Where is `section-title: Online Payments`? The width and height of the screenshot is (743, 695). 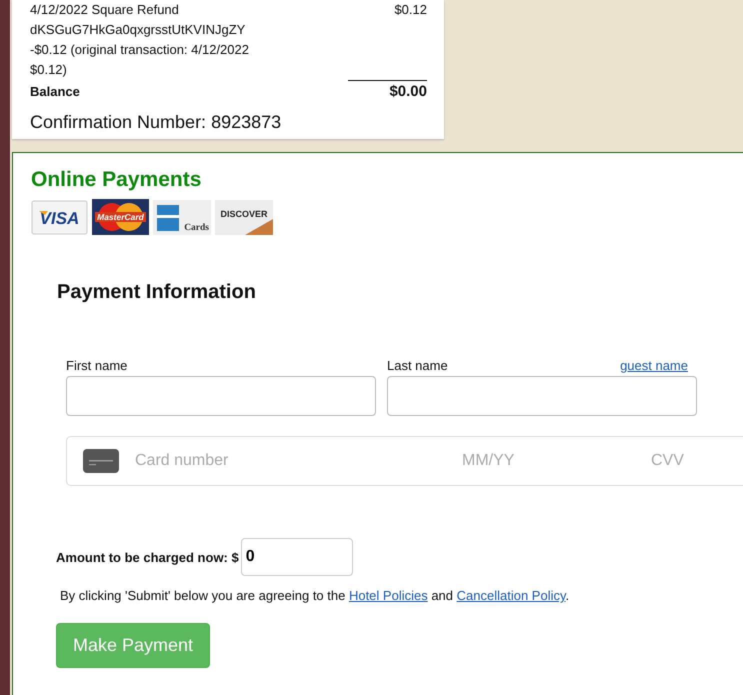
section-title: Online Payments is located at coordinates (116, 180).